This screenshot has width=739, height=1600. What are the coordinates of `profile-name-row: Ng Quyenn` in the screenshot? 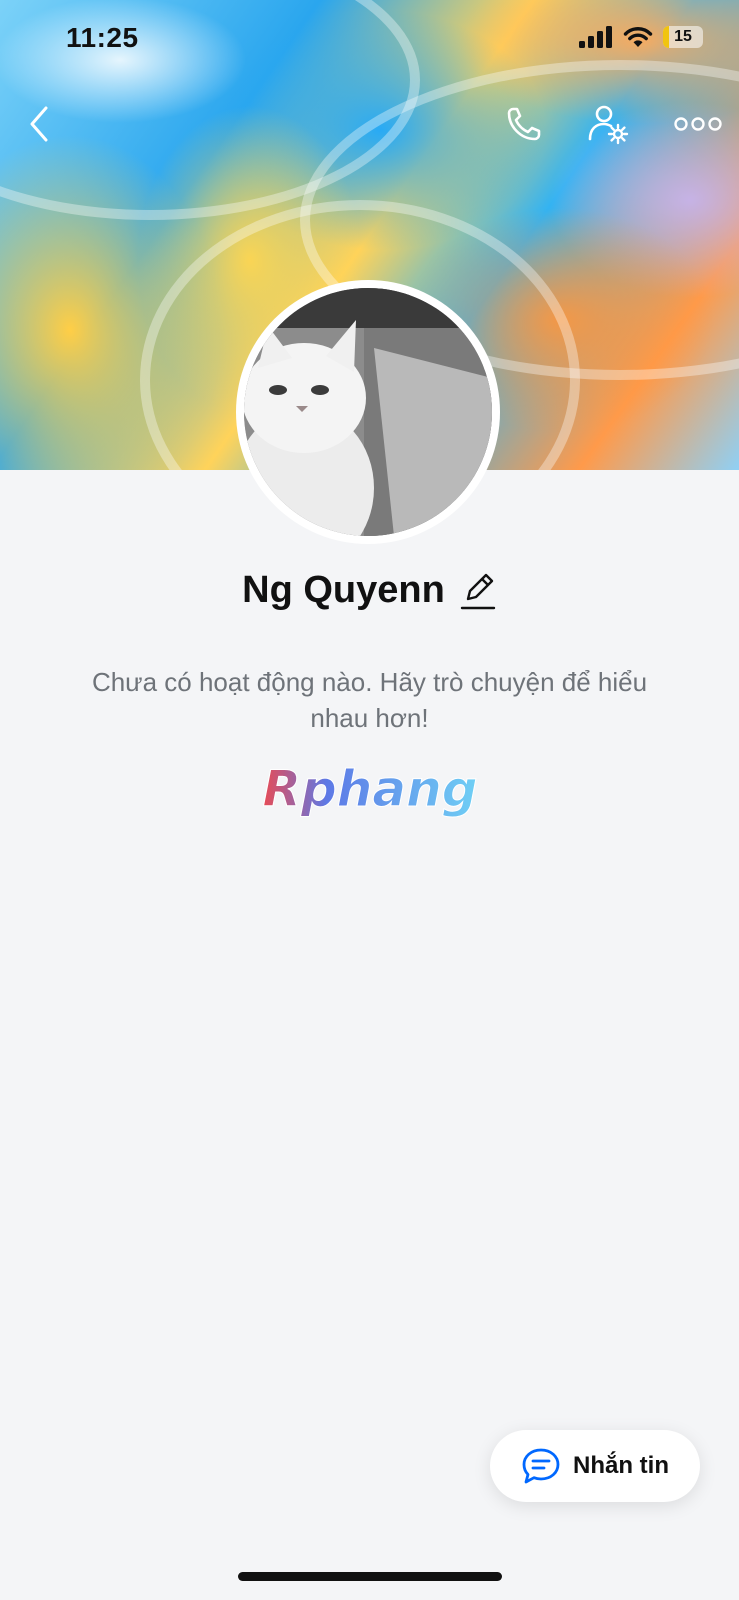 It's located at (369, 590).